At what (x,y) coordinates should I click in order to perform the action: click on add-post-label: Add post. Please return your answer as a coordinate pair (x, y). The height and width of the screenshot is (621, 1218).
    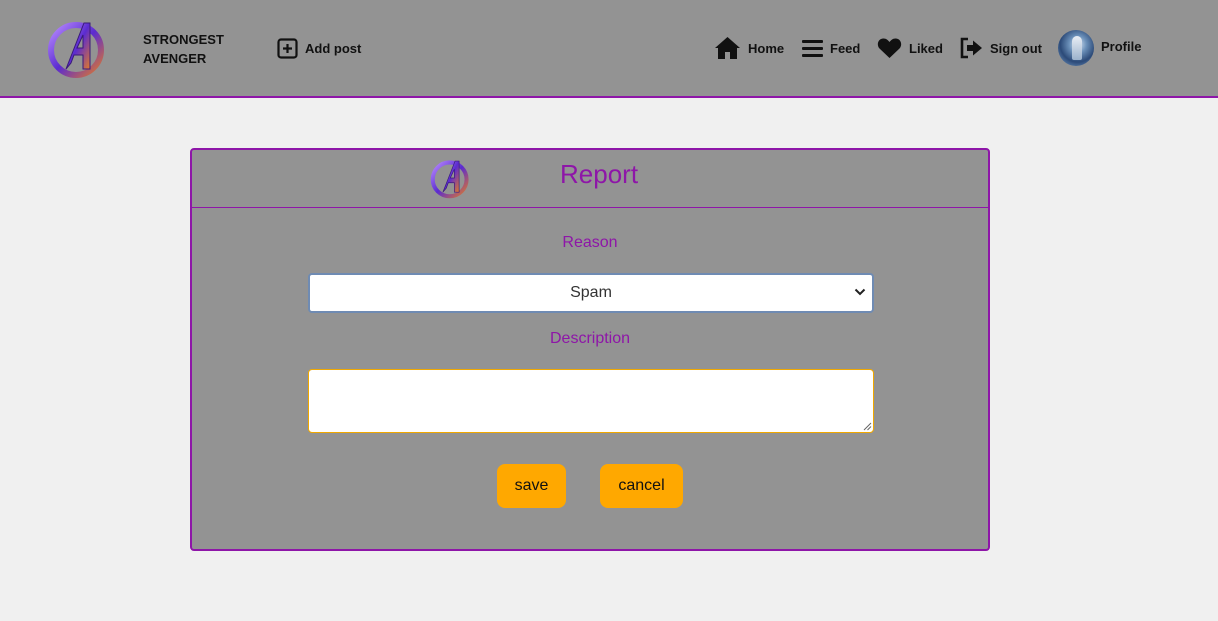
    Looking at the image, I should click on (333, 48).